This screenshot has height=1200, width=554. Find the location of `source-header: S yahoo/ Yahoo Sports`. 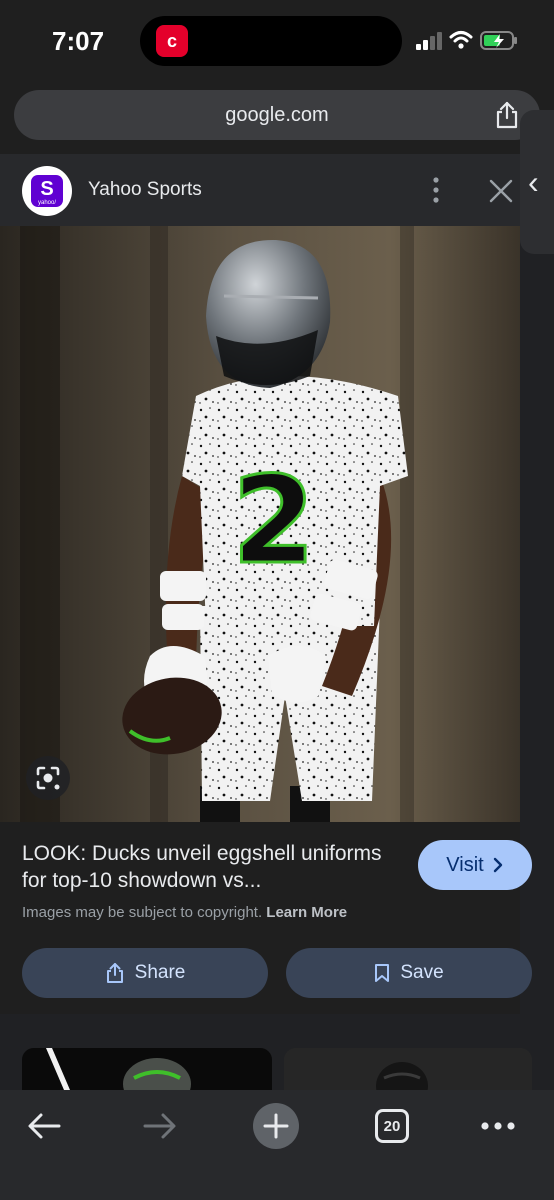

source-header: S yahoo/ Yahoo Sports is located at coordinates (260, 190).